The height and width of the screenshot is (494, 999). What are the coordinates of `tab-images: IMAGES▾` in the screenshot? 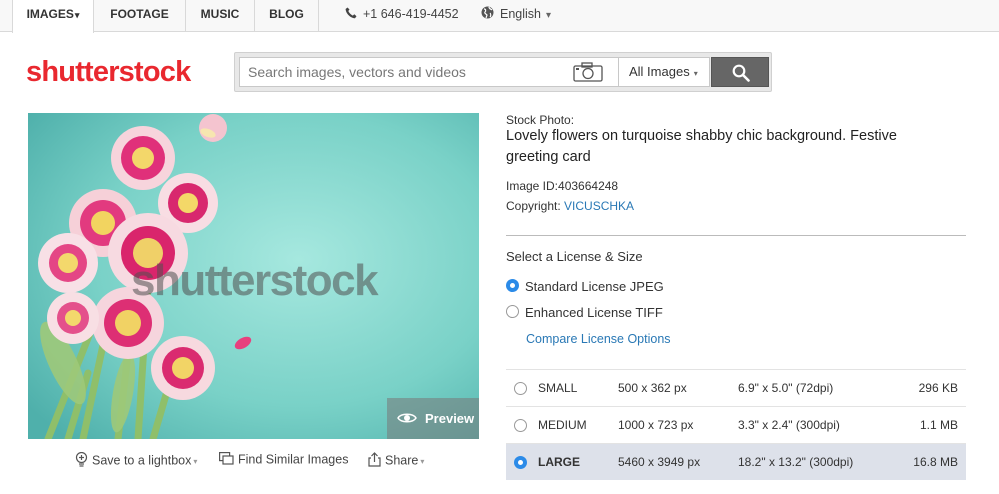 It's located at (53, 16).